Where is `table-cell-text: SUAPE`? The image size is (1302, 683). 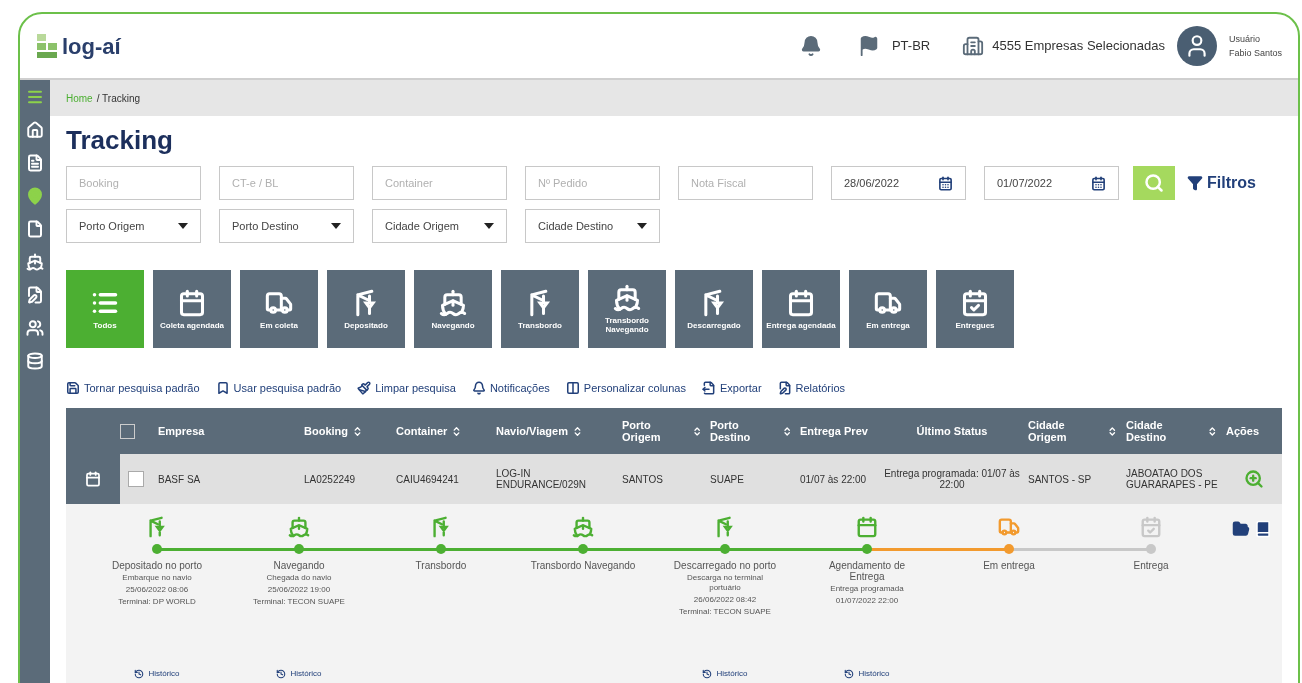 table-cell-text: SUAPE is located at coordinates (727, 479).